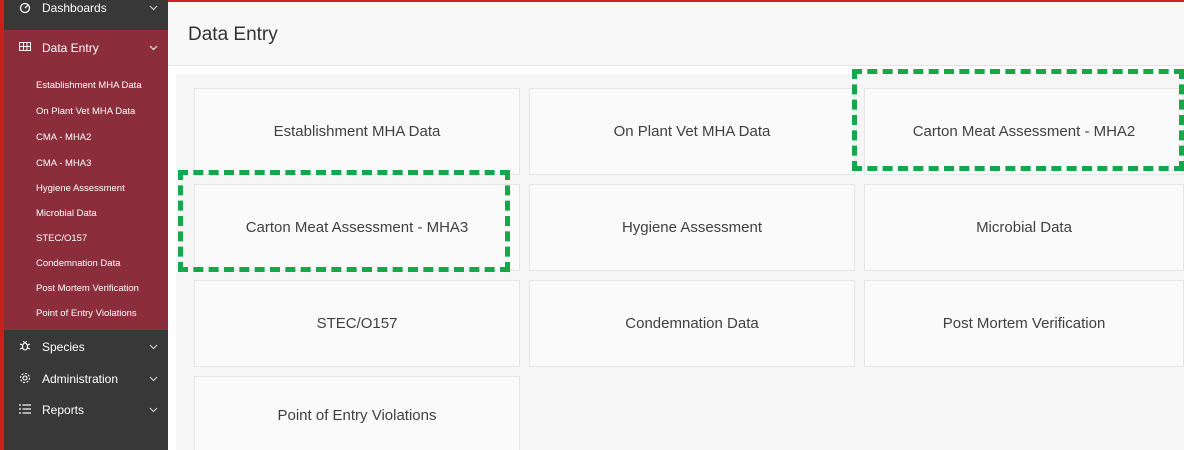  Describe the element at coordinates (357, 227) in the screenshot. I see `card-carton-meat-assessment-mha3: Carton Meat Assessment - MHA3` at that location.